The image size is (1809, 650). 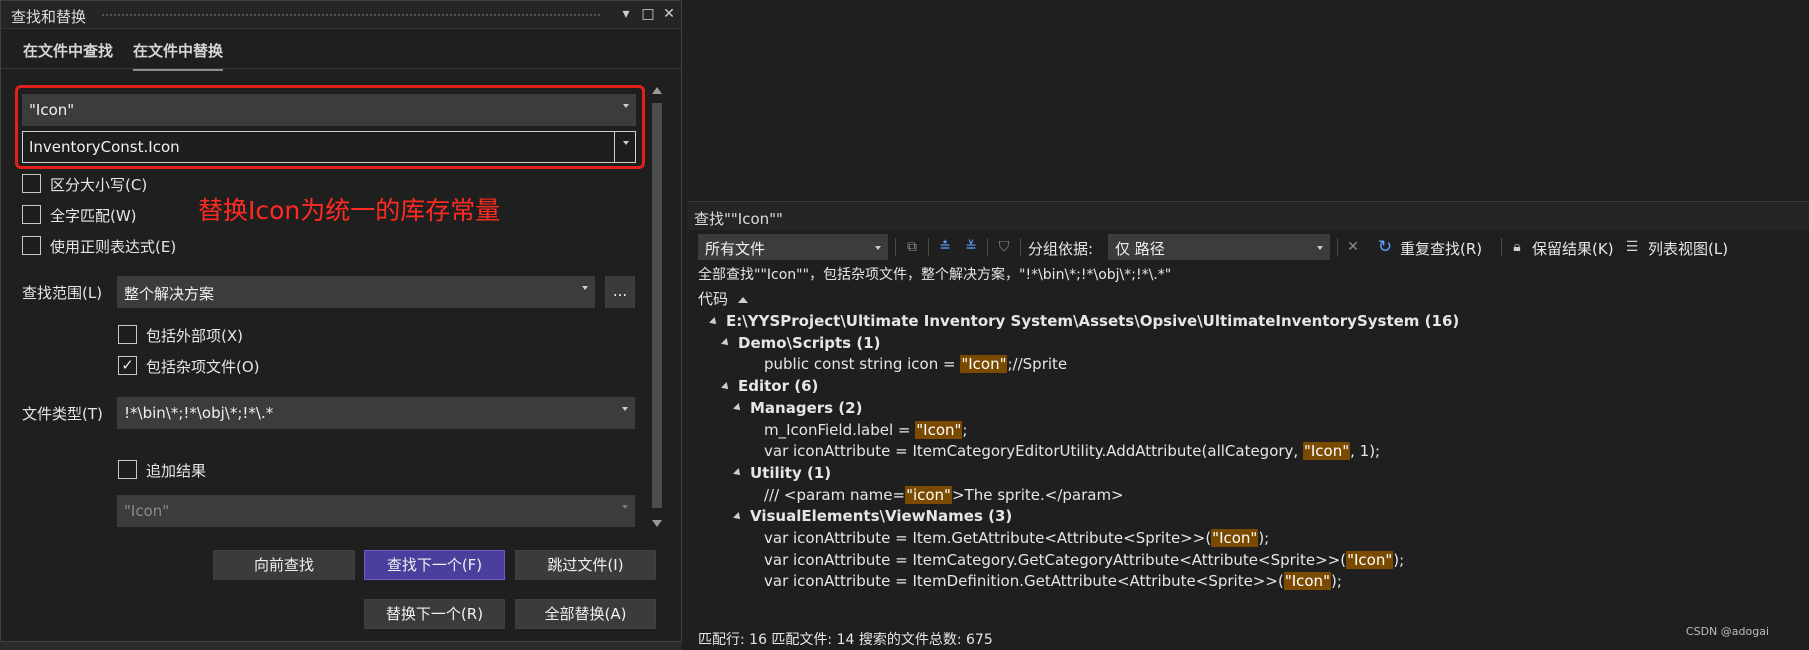 What do you see at coordinates (965, 429) in the screenshot?
I see `code-suffix: ;` at bounding box center [965, 429].